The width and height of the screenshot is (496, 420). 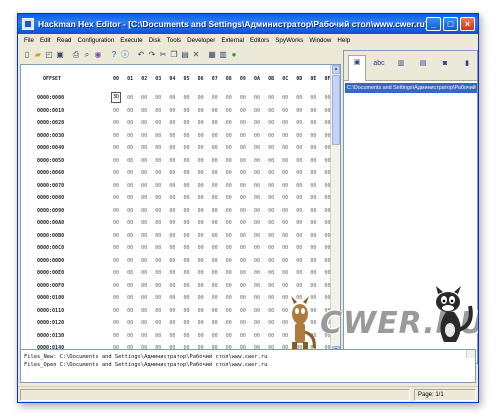 I want to click on print-icon: ⎙, so click(x=76, y=55).